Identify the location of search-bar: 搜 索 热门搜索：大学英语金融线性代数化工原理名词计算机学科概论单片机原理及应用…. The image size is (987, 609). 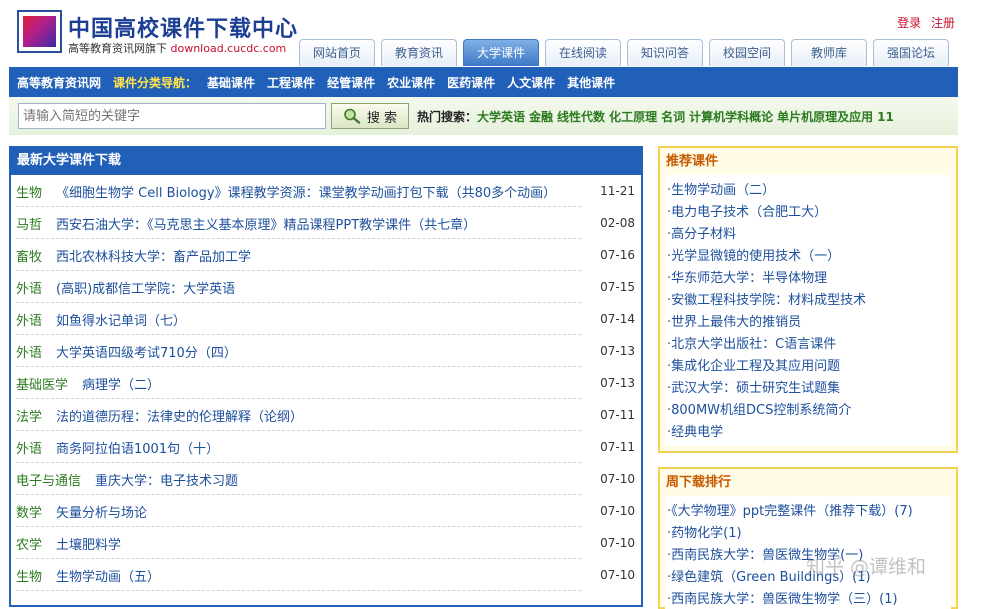
(483, 116).